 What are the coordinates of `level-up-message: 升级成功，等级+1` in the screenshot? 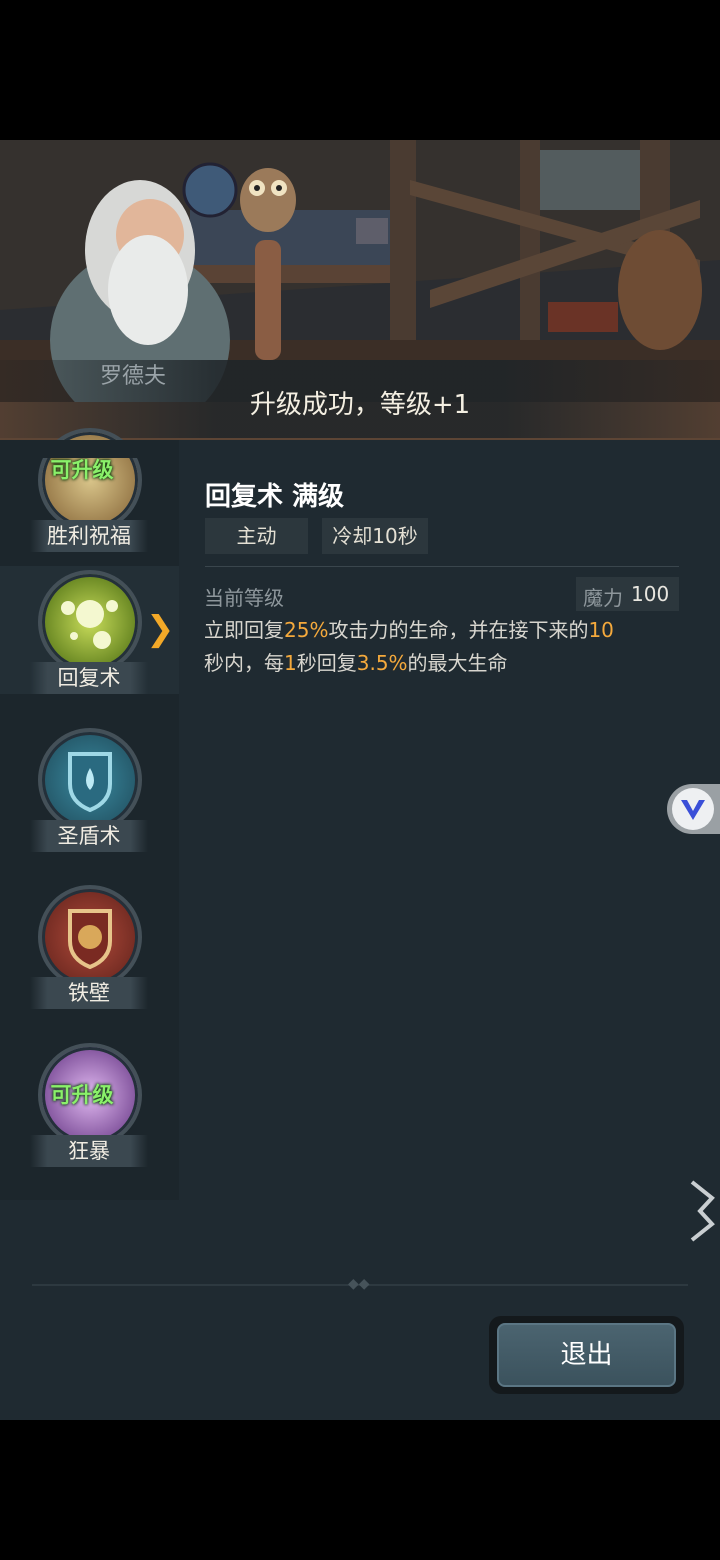 It's located at (360, 405).